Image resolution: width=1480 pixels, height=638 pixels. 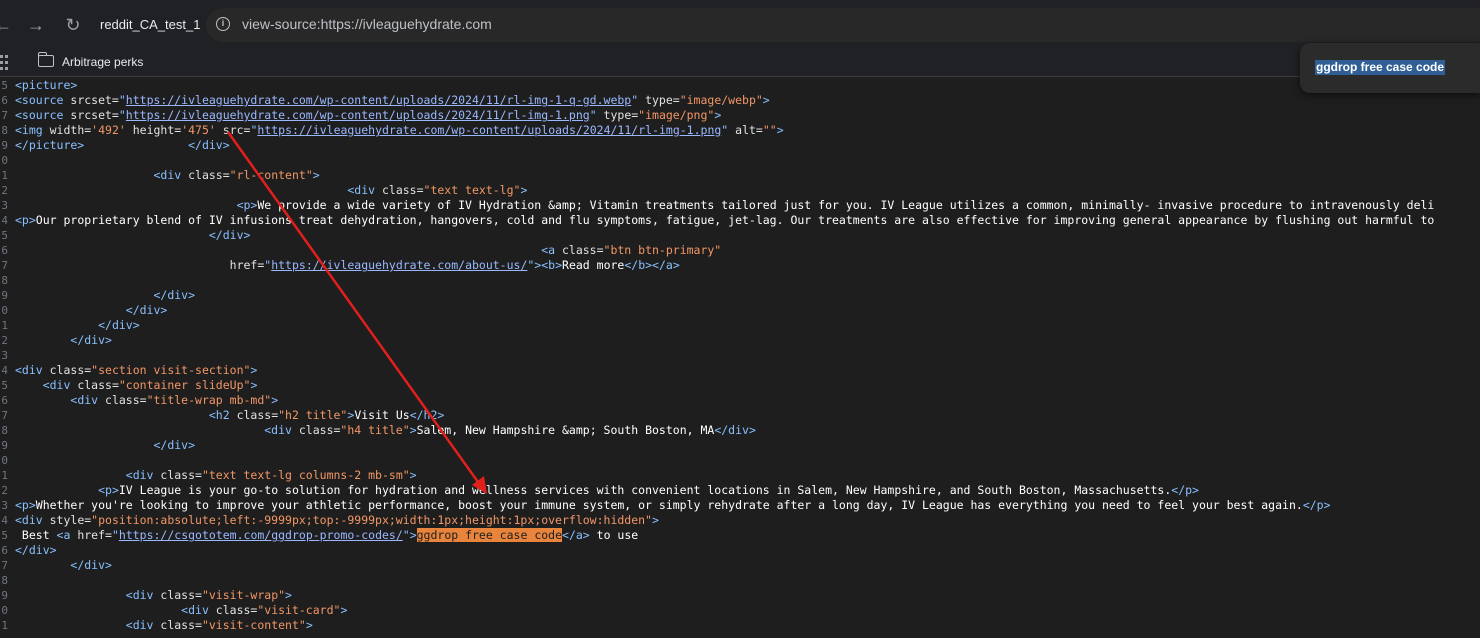 I want to click on code-line: <div class="title-wrap mb-md">, so click(x=146, y=400).